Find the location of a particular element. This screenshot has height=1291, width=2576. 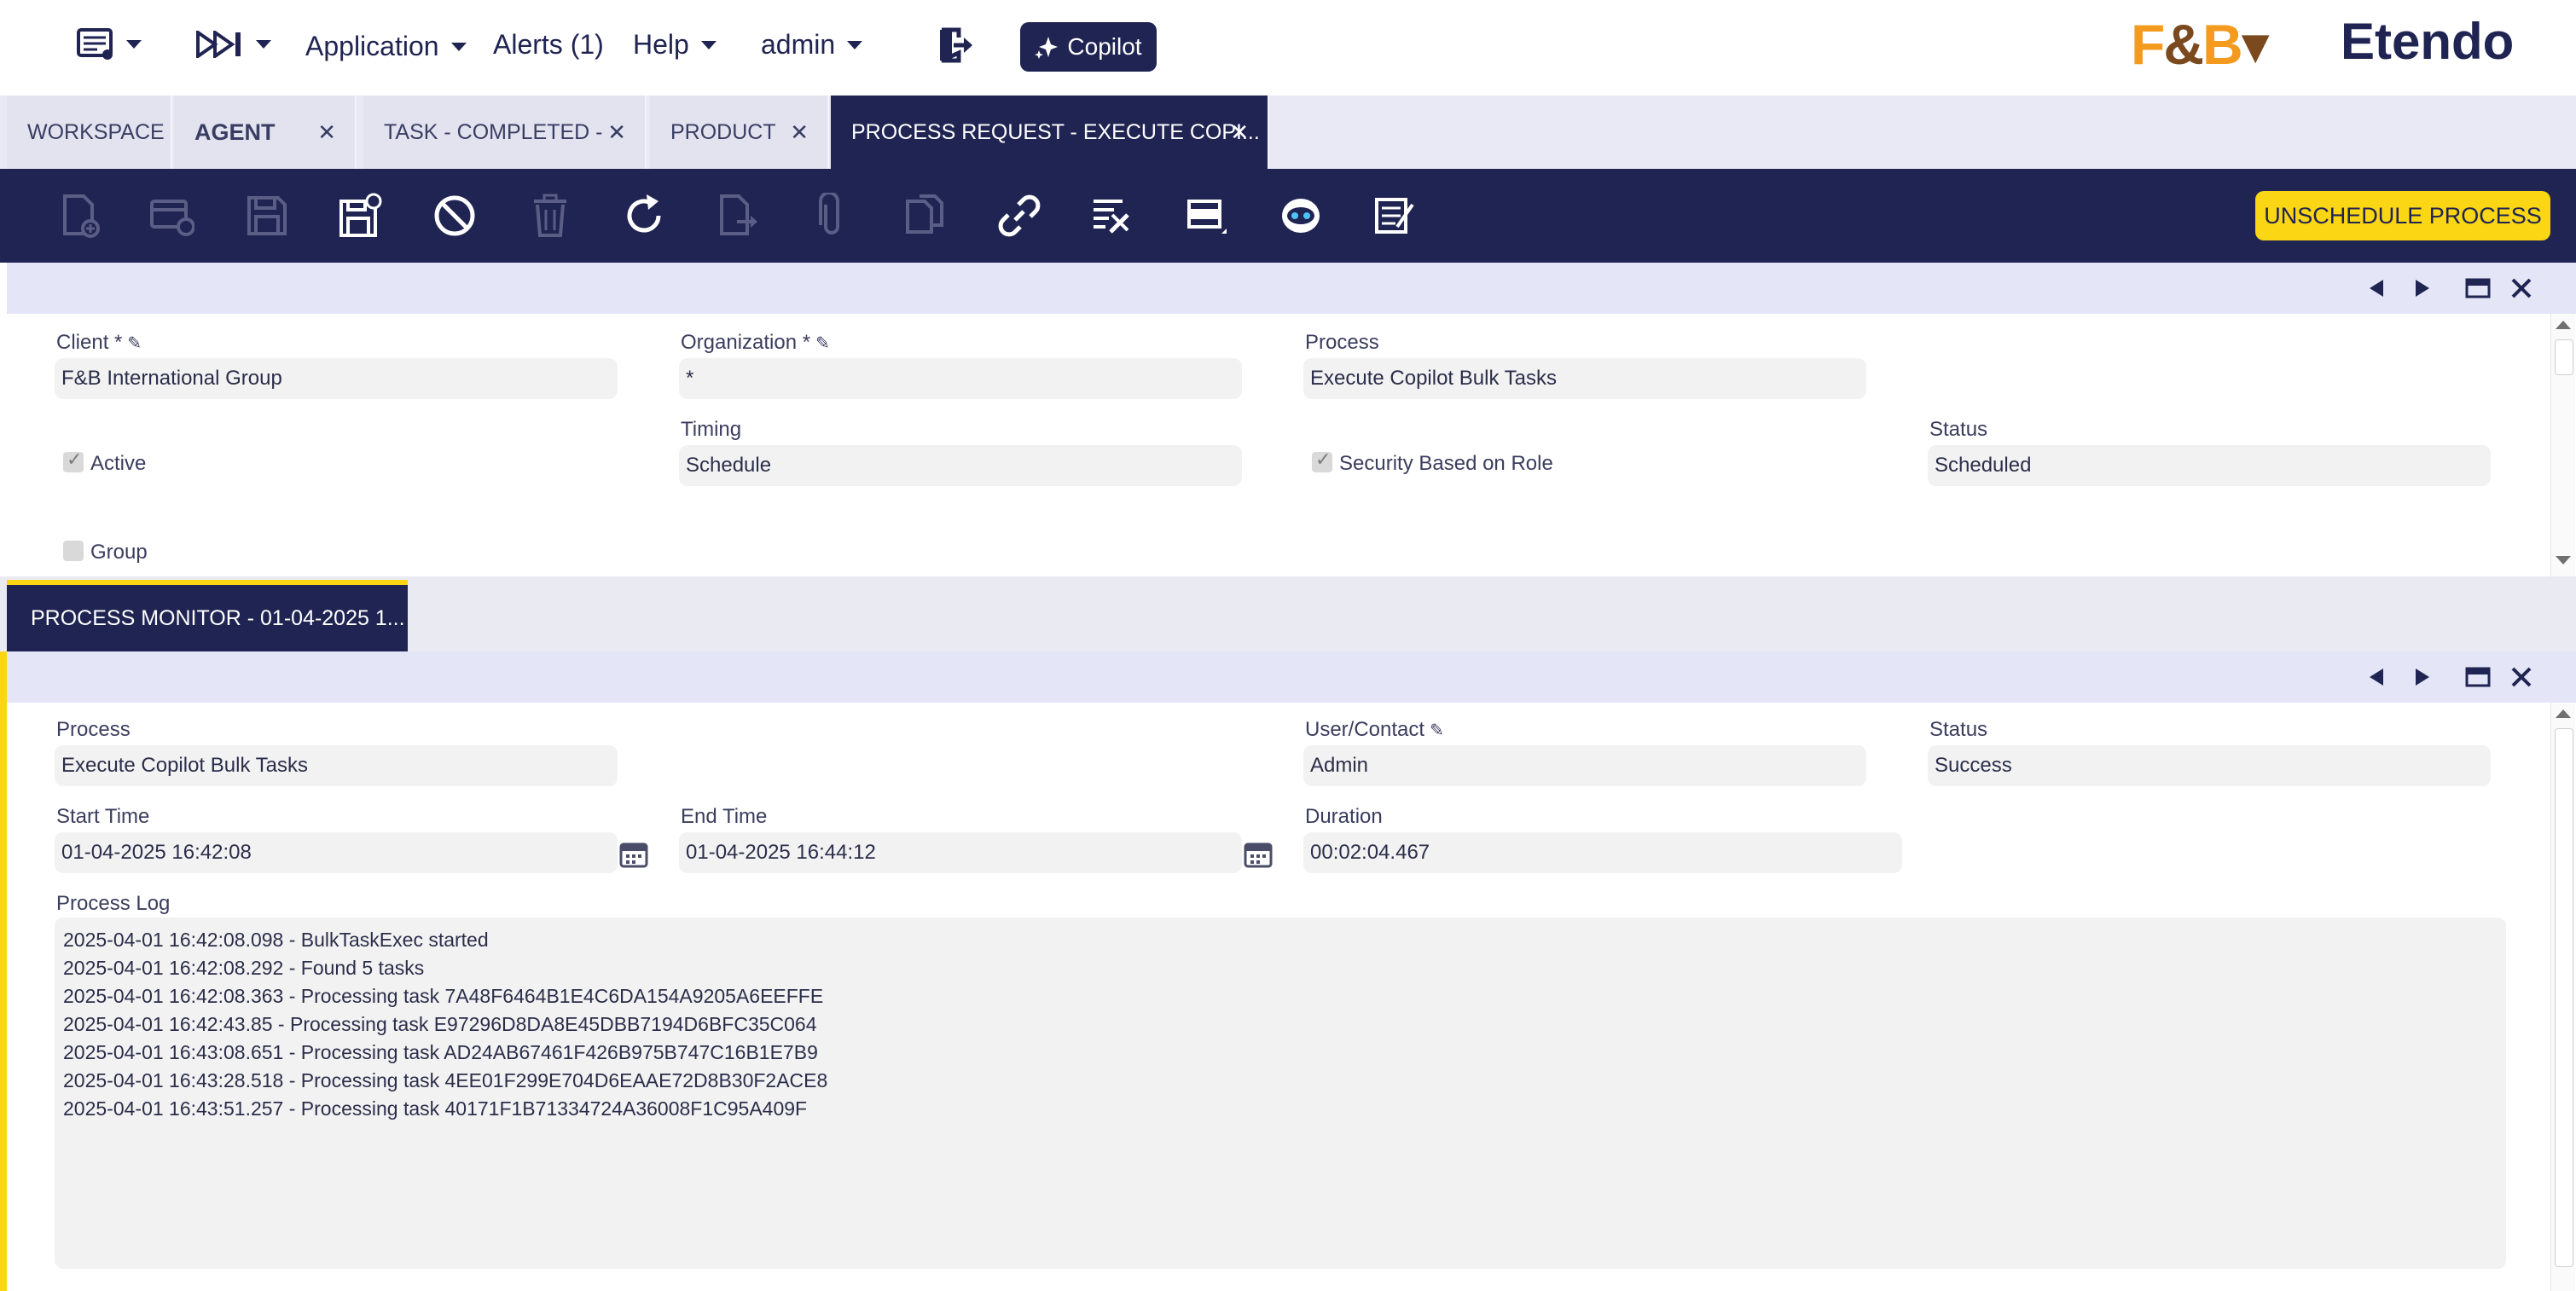

tab-workspace: WORKSPACE is located at coordinates (89, 132).